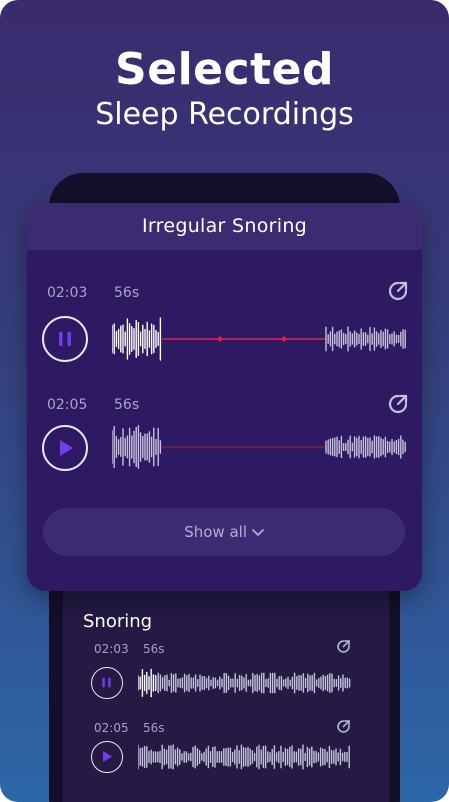 This screenshot has width=449, height=802. I want to click on show-all-button: Show all, so click(224, 532).